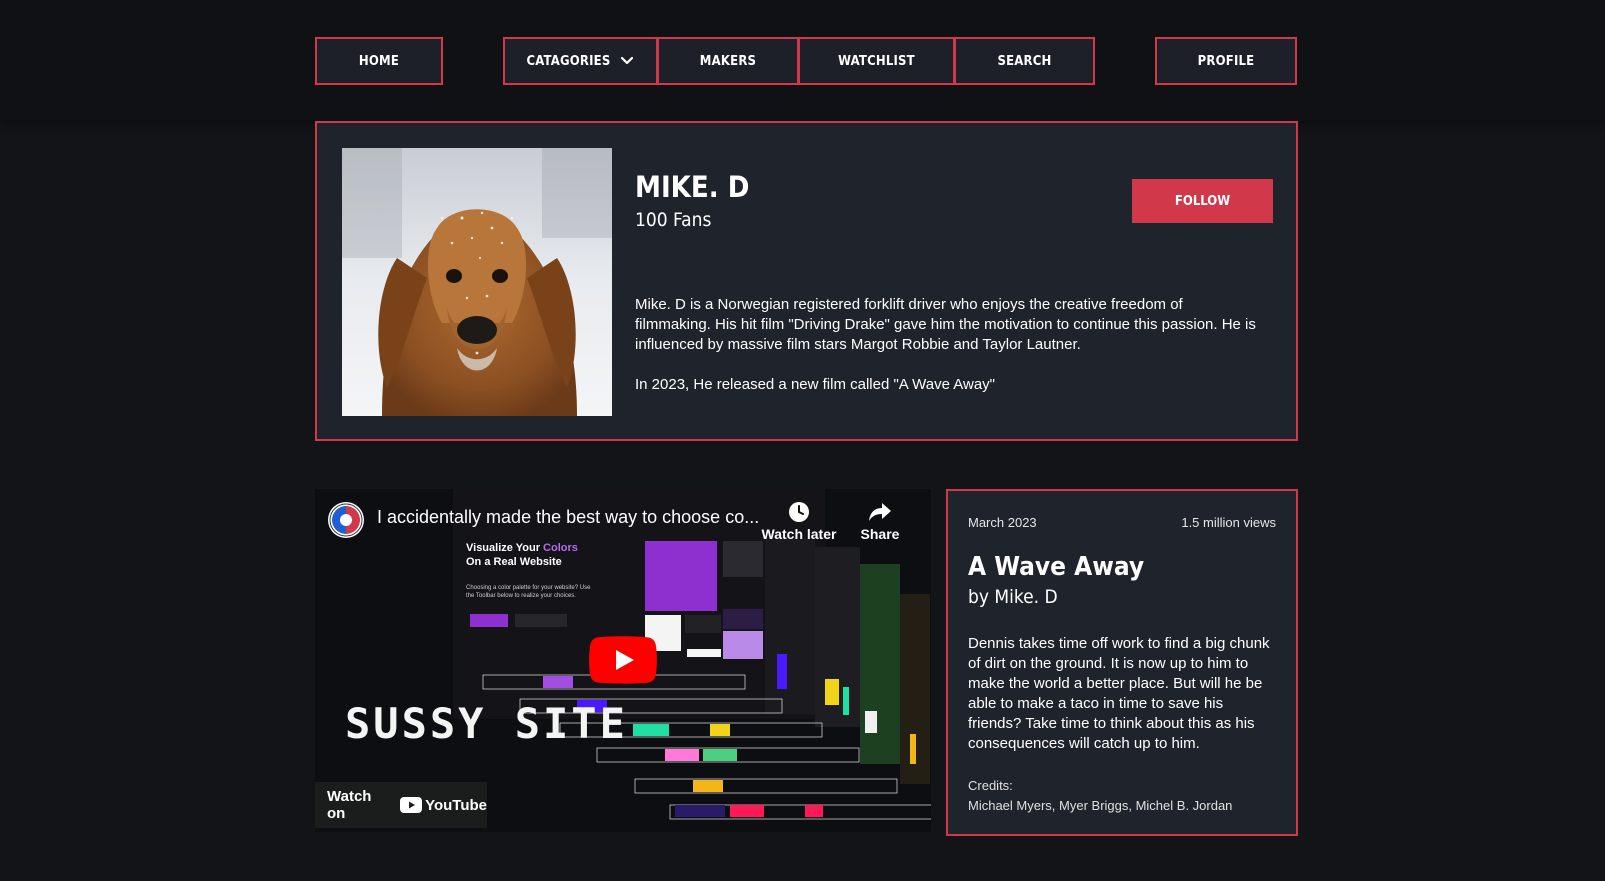 Image resolution: width=1605 pixels, height=881 pixels. I want to click on maker-avatar, so click(477, 282).